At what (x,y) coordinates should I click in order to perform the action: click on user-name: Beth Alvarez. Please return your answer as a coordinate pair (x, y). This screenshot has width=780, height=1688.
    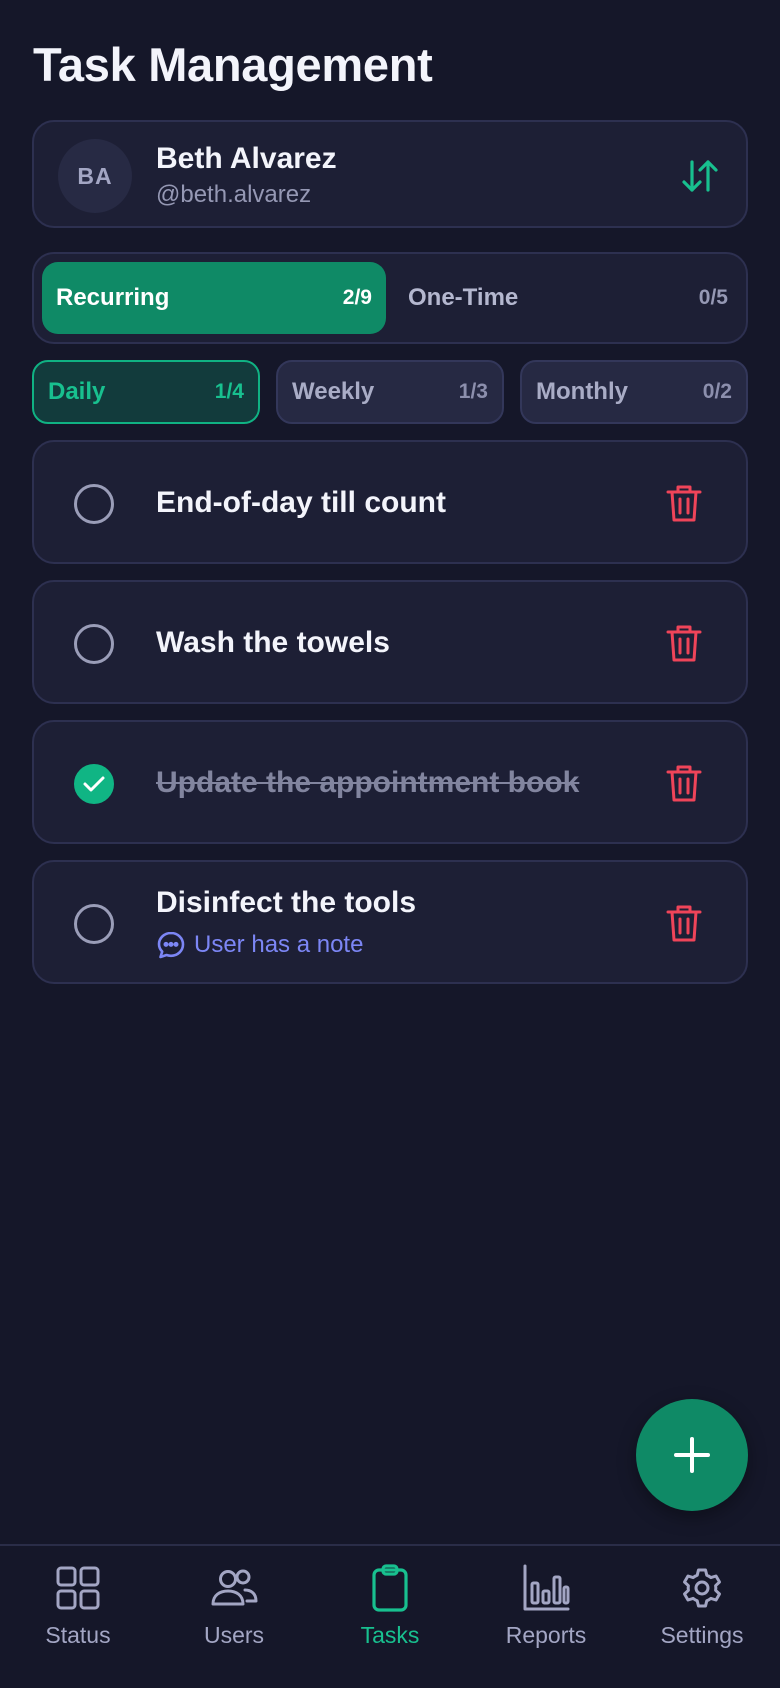
    Looking at the image, I should click on (246, 158).